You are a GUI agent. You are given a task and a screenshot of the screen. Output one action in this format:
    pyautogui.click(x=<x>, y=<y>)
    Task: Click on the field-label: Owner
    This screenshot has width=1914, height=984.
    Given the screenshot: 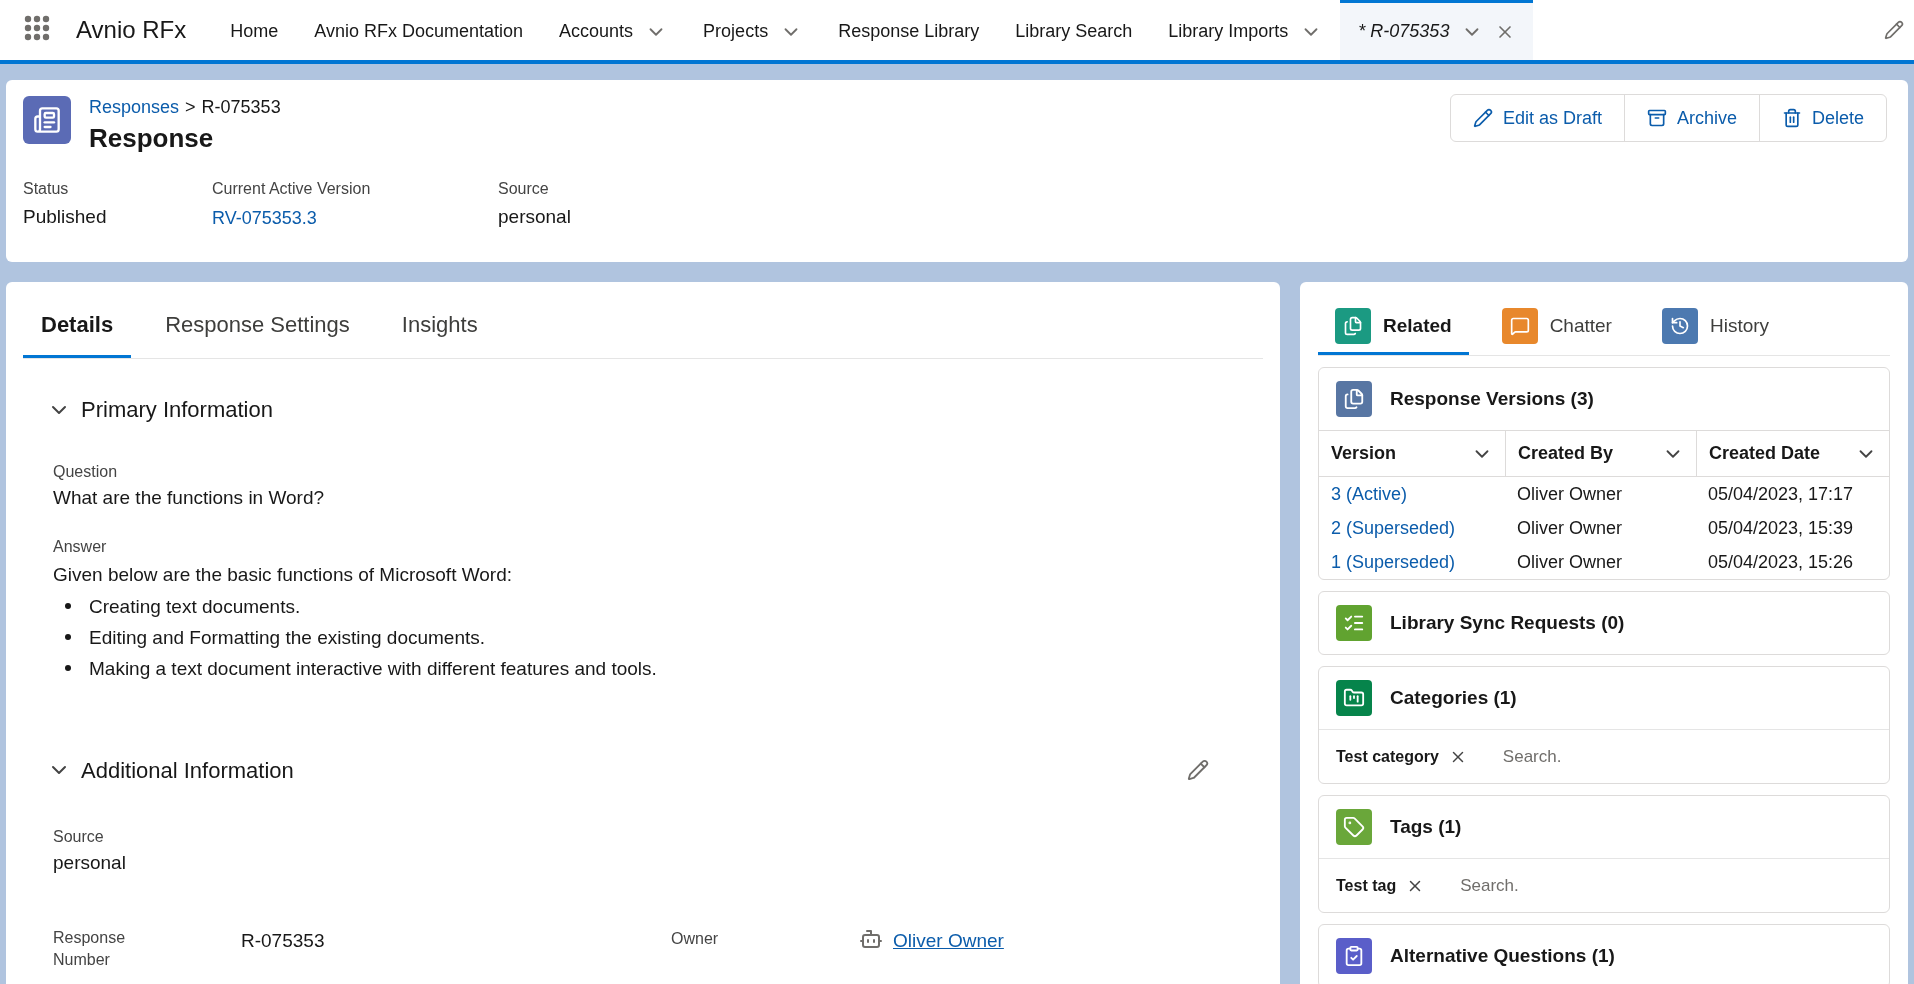 What is the action you would take?
    pyautogui.click(x=695, y=939)
    